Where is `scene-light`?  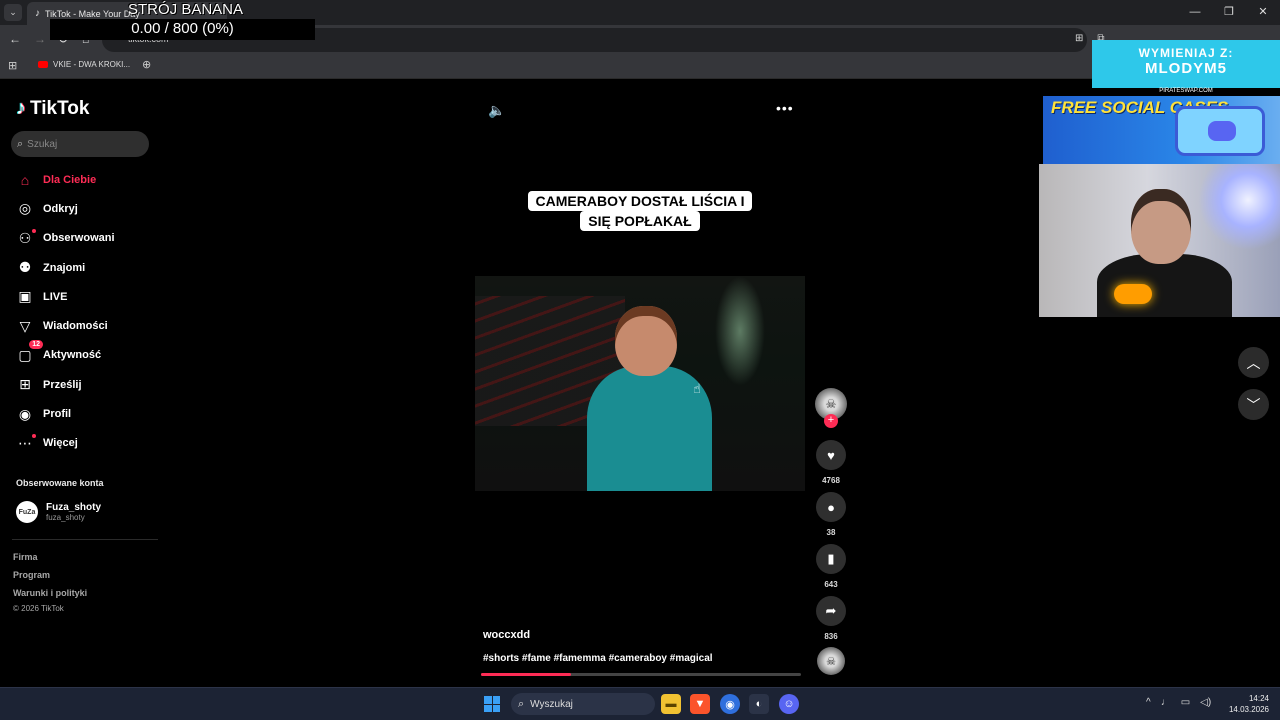 scene-light is located at coordinates (740, 331).